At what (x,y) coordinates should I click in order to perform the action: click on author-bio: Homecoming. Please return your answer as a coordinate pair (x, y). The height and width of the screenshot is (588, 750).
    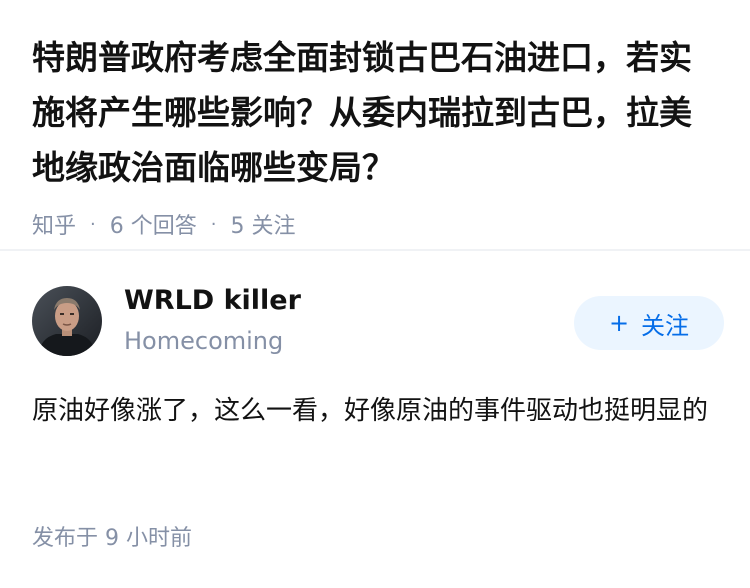
    Looking at the image, I should click on (204, 341).